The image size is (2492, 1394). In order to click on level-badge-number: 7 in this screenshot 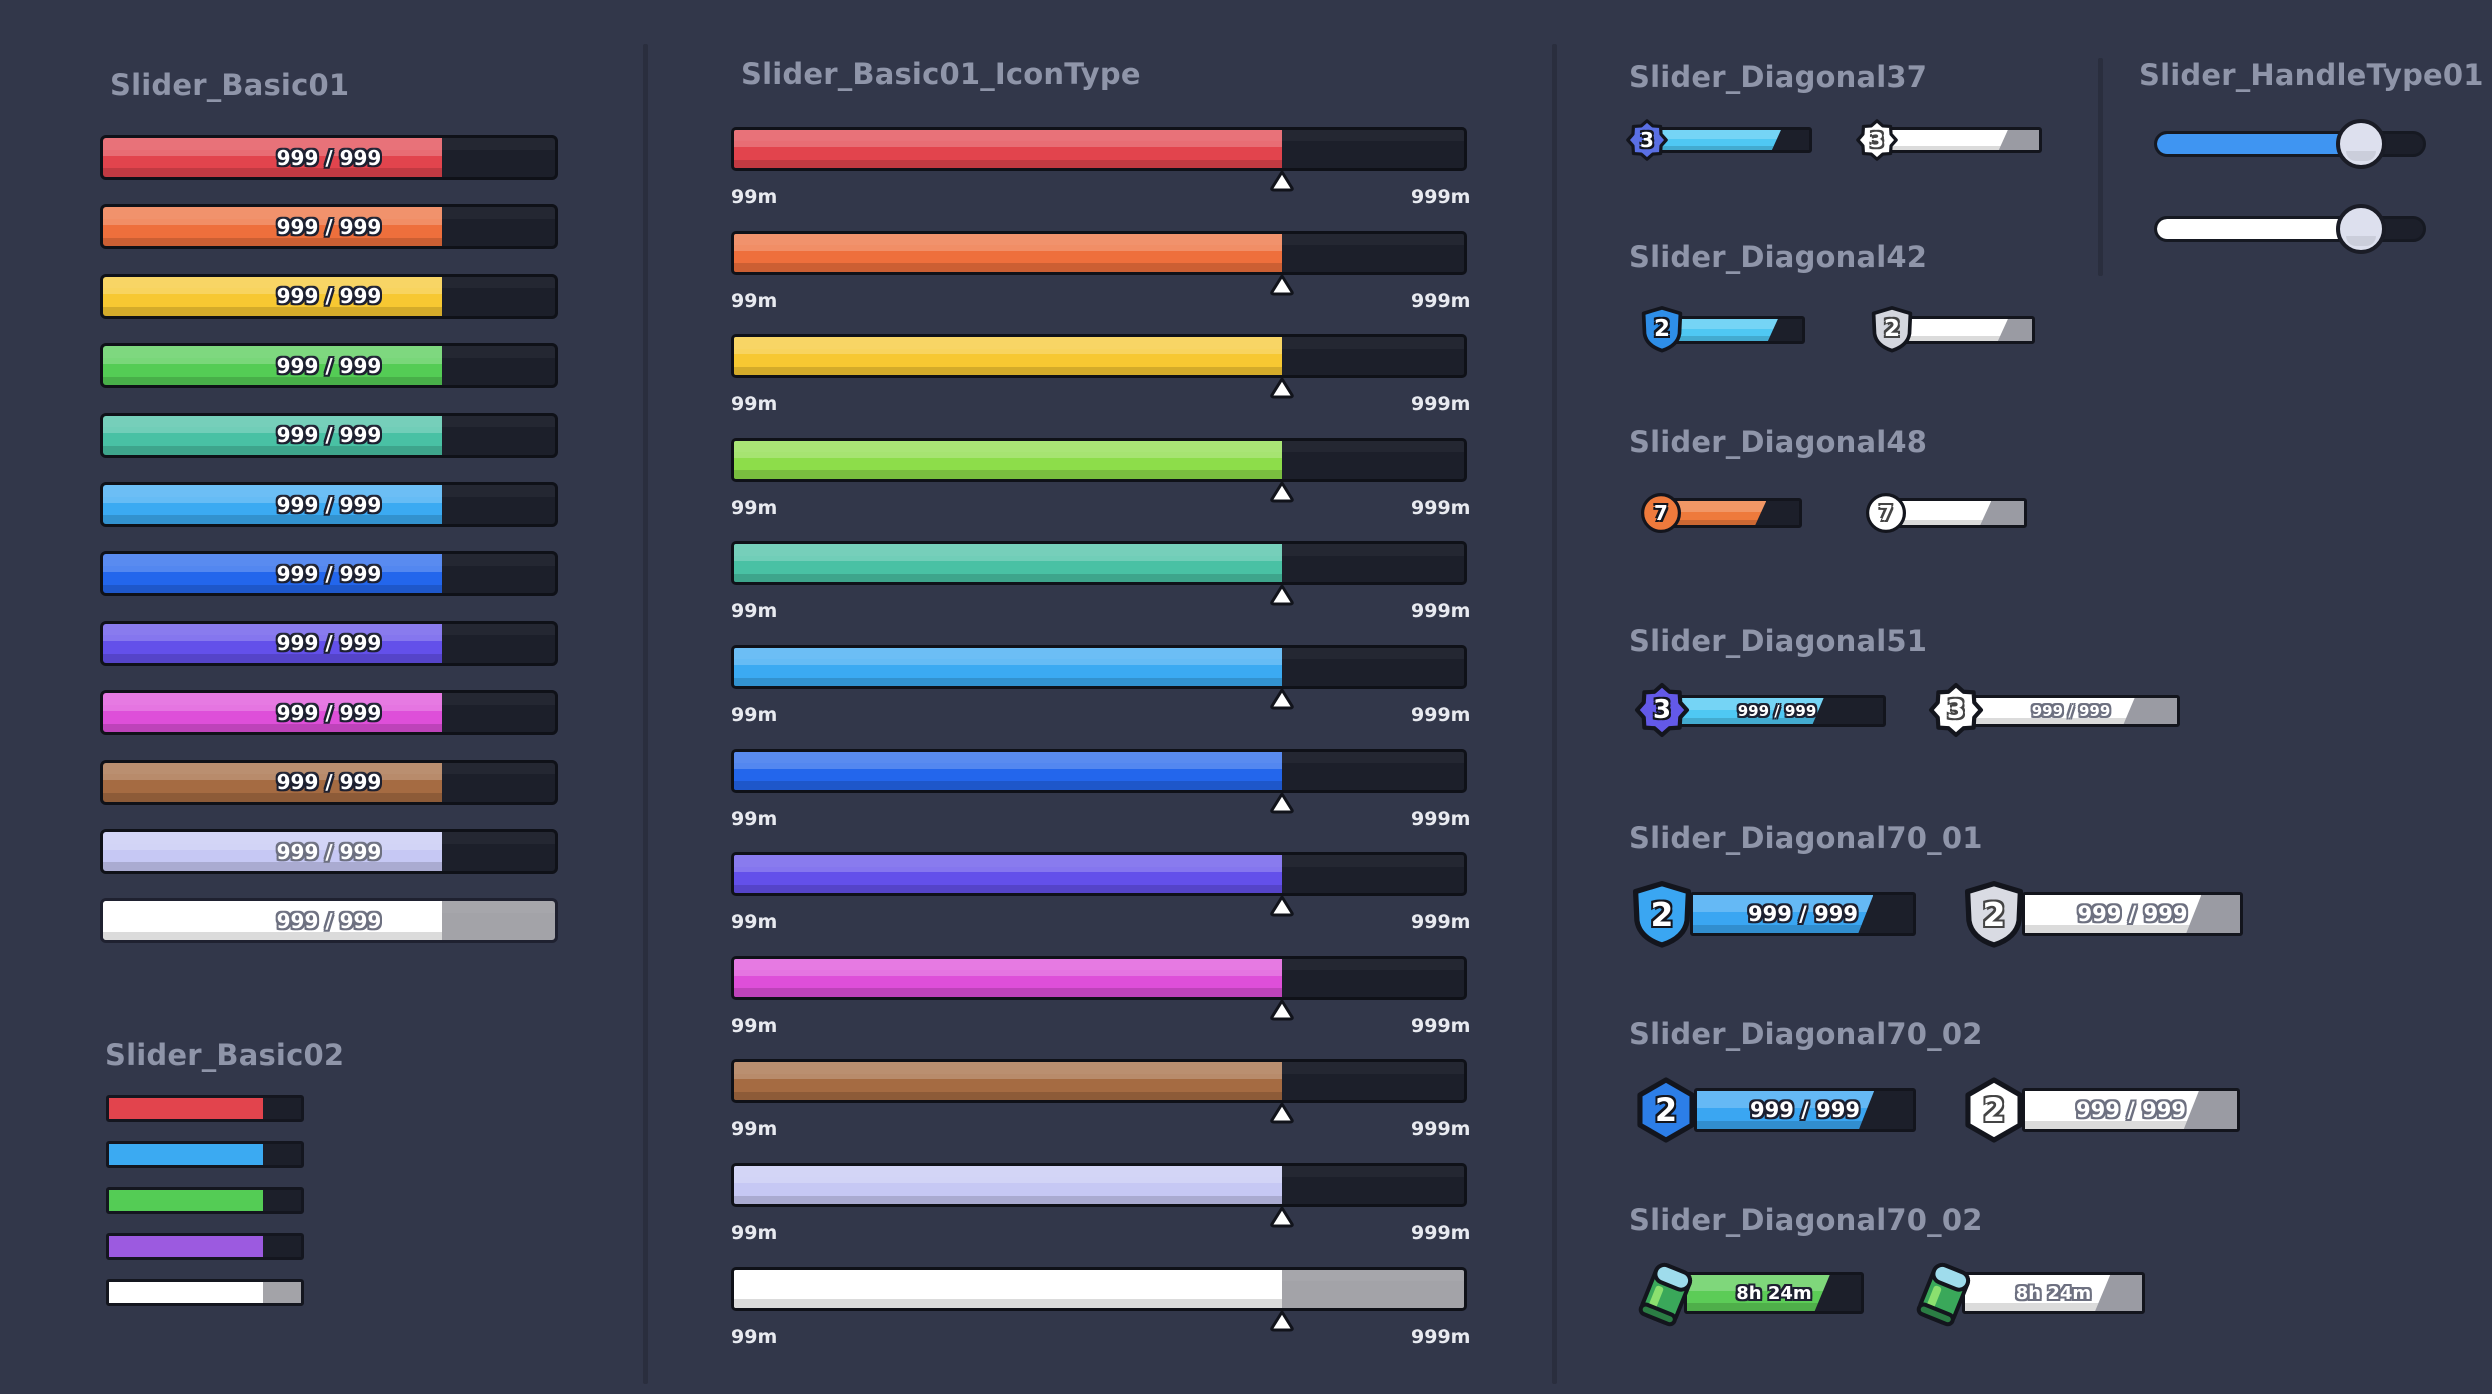, I will do `click(1661, 513)`.